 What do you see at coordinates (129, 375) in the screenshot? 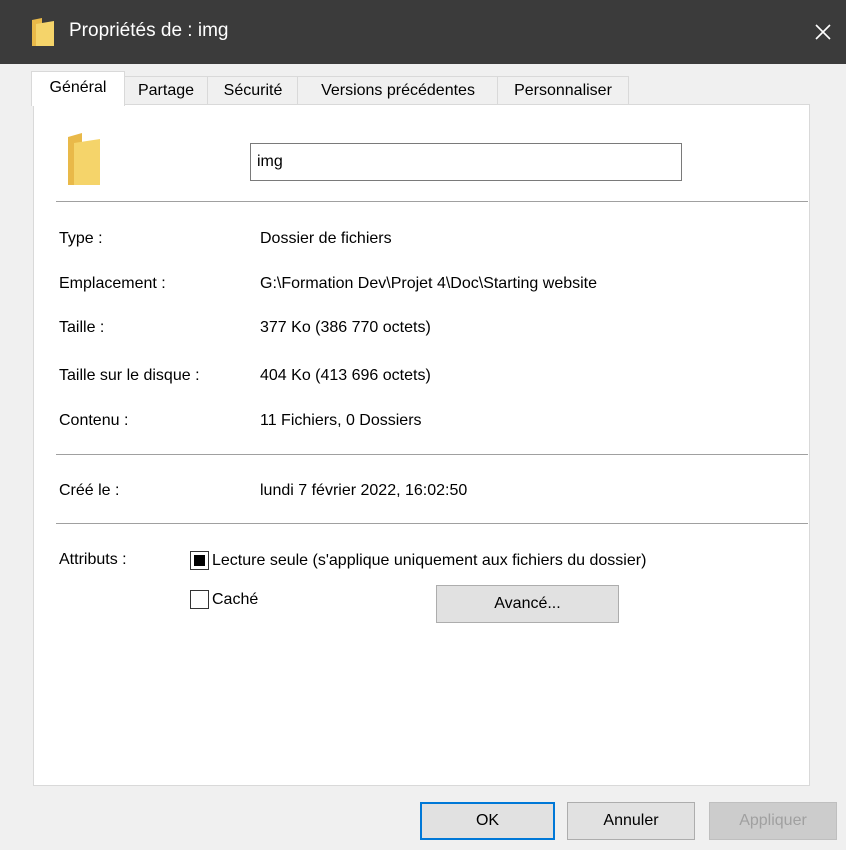
I see `size-on-disk-label: Taille sur le disque :` at bounding box center [129, 375].